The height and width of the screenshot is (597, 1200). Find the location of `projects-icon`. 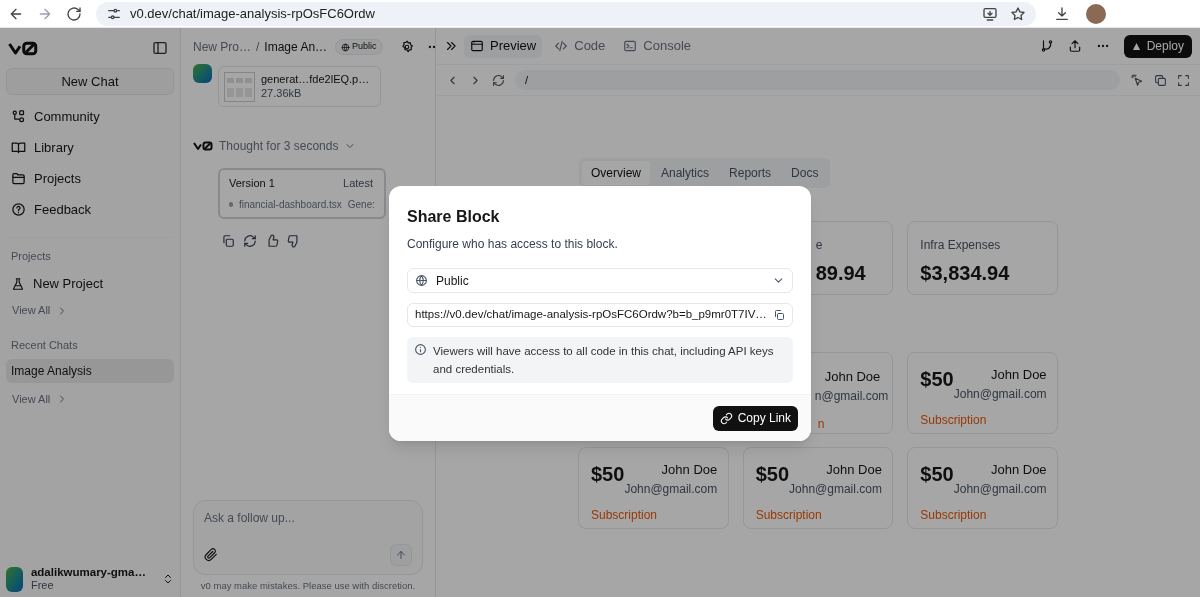

projects-icon is located at coordinates (18, 178).